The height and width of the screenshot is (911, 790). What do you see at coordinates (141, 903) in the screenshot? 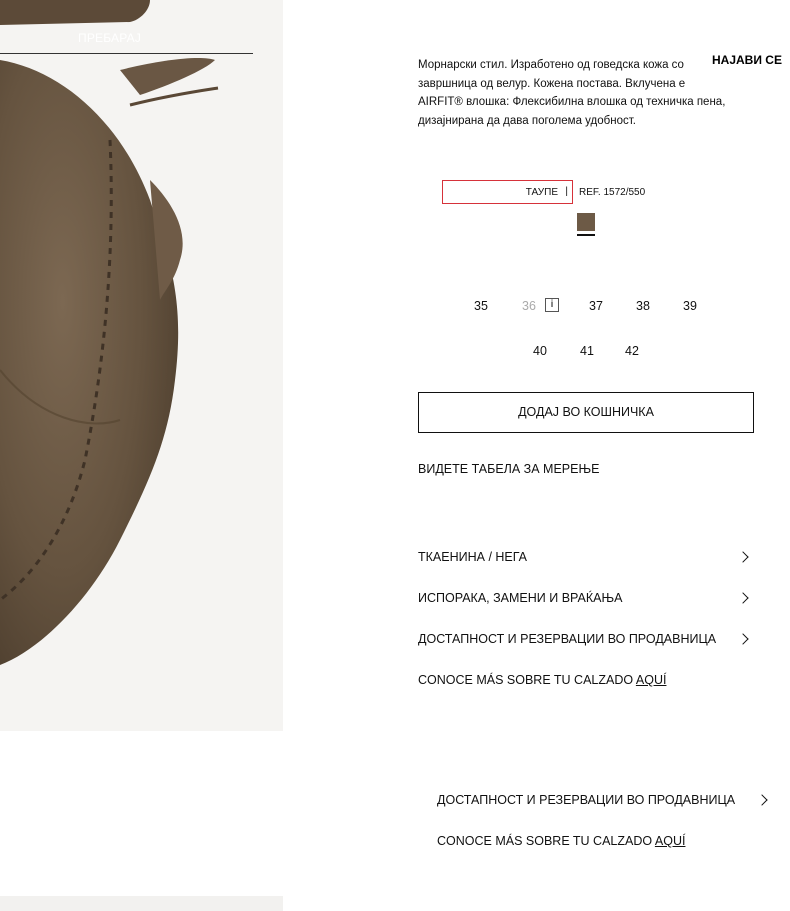
I see `product-image-secondary` at bounding box center [141, 903].